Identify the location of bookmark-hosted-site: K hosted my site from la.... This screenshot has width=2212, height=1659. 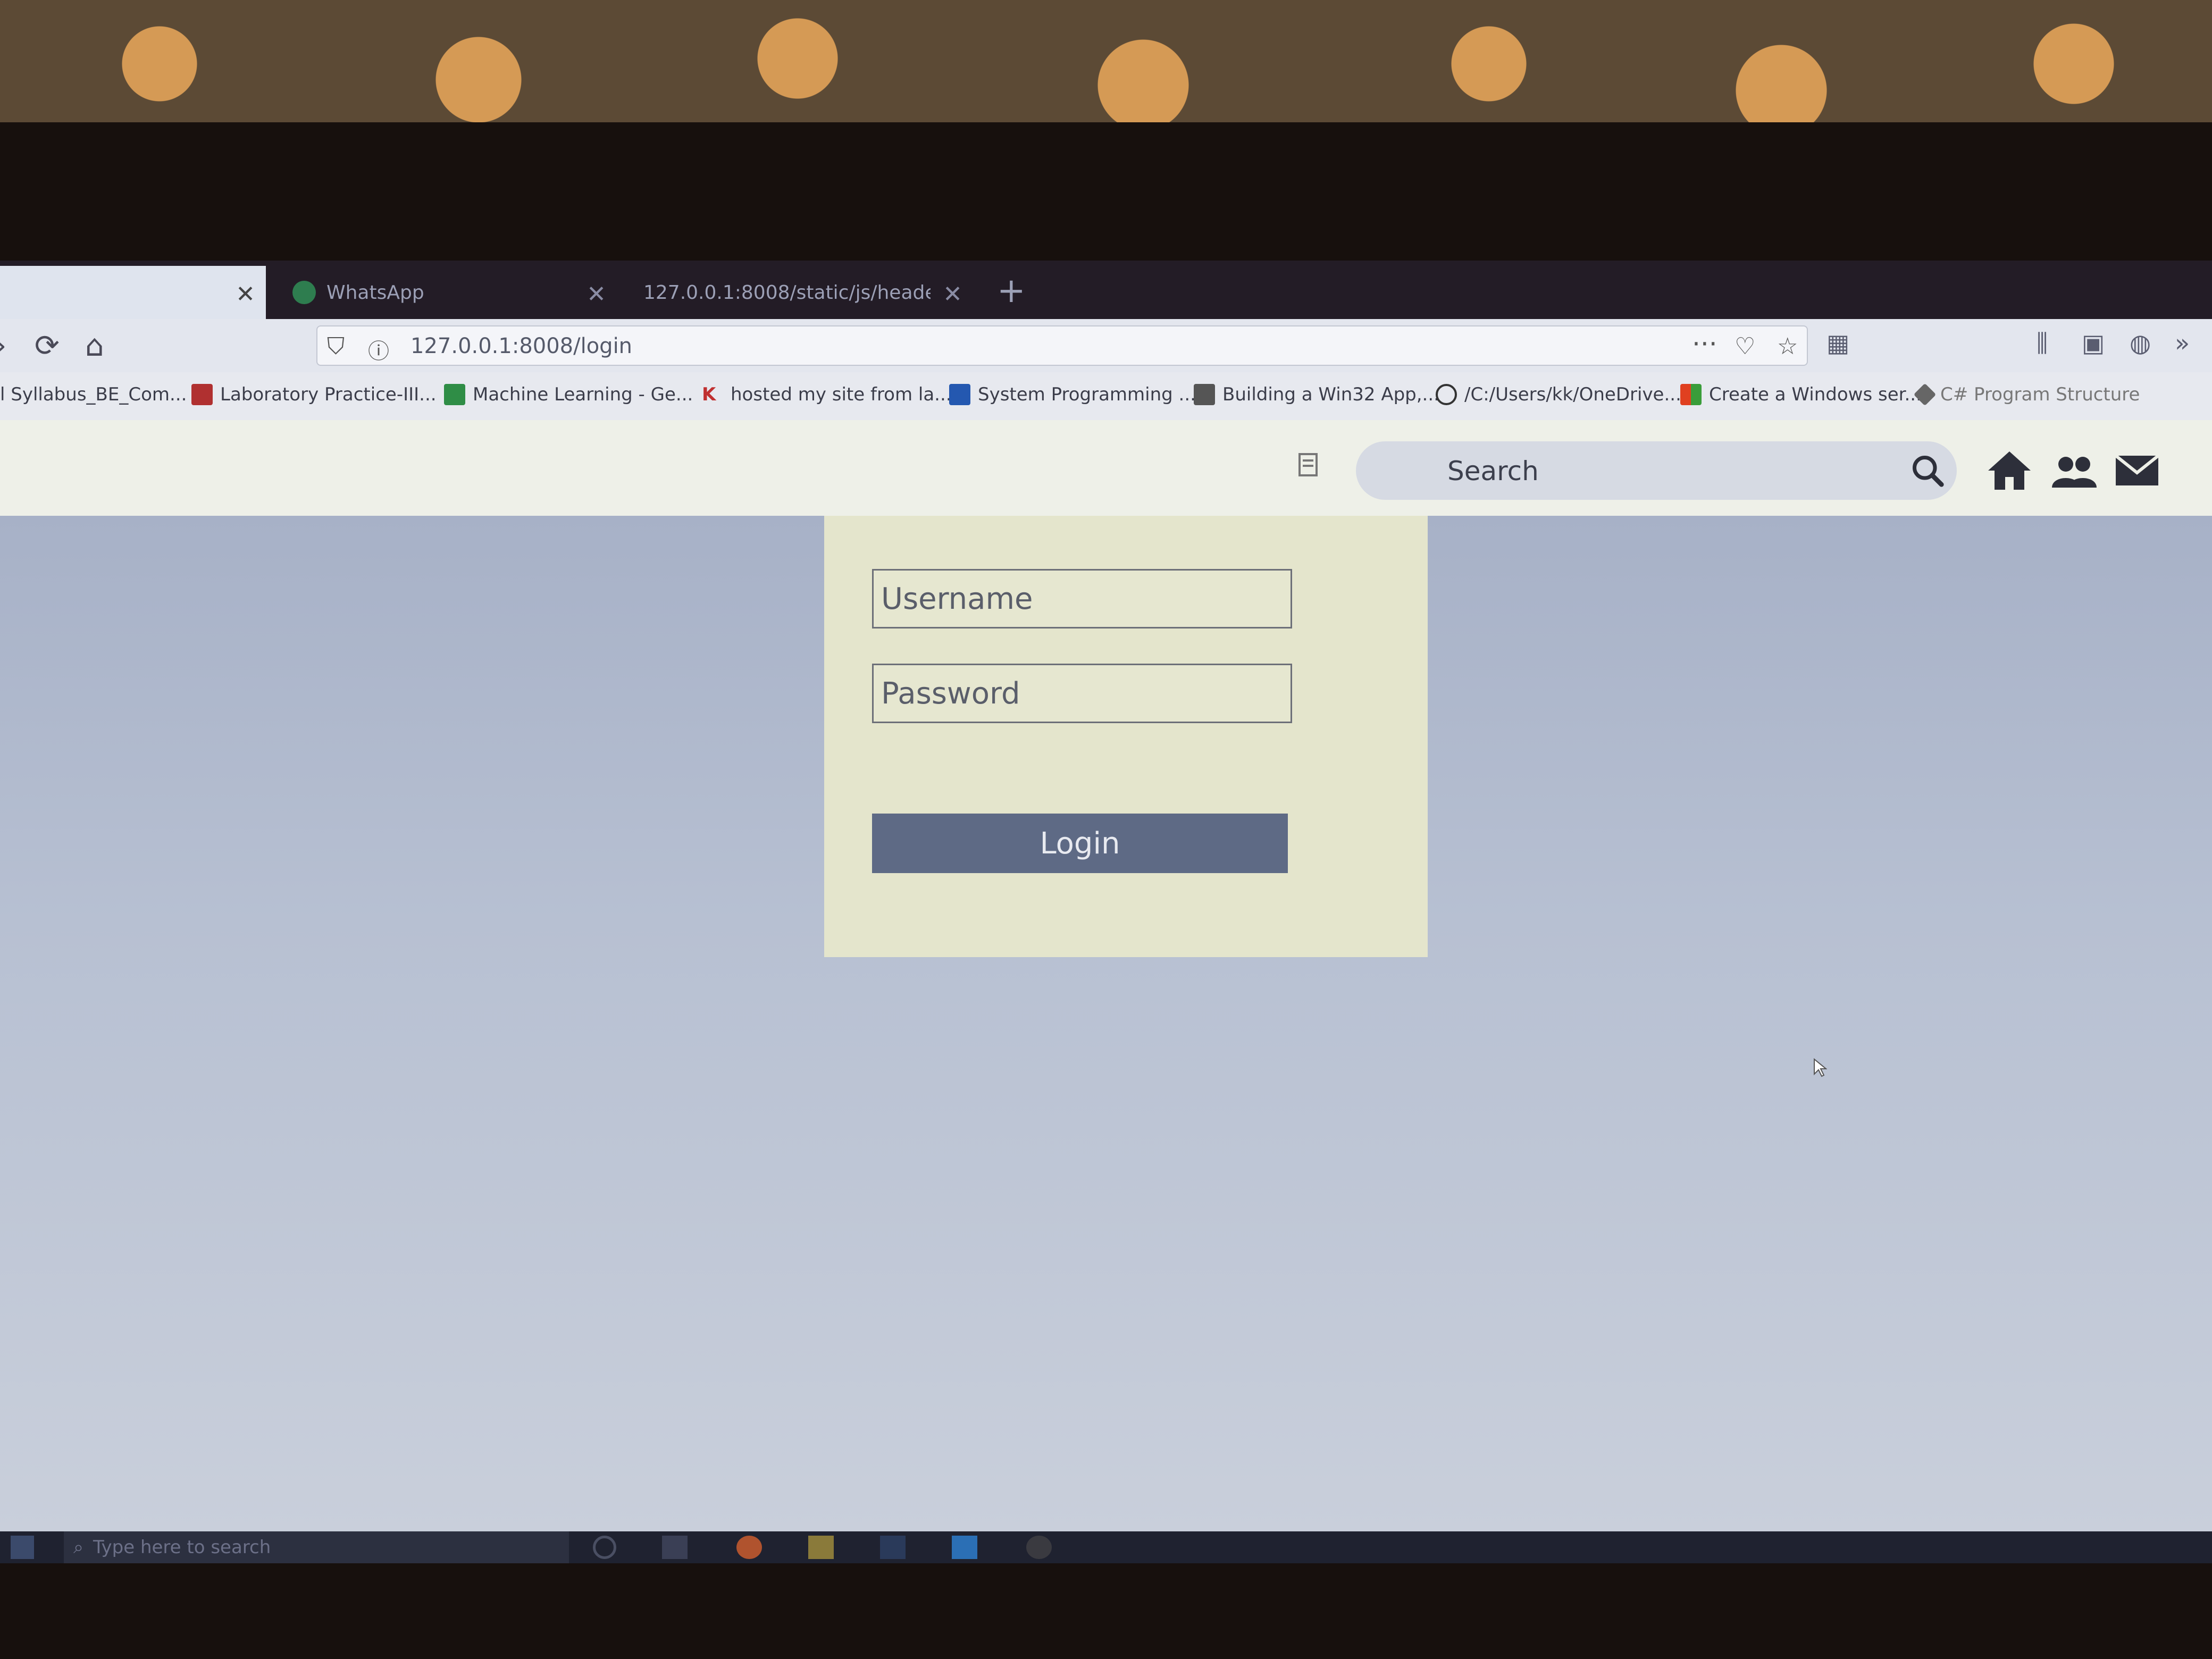
(827, 394).